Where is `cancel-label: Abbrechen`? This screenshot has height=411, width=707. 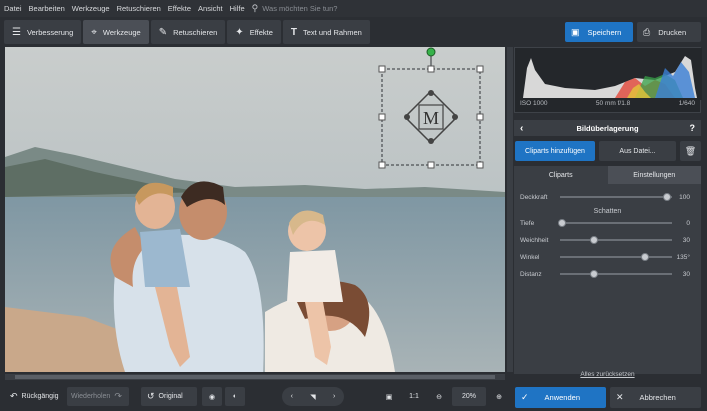 cancel-label: Abbrechen is located at coordinates (657, 397).